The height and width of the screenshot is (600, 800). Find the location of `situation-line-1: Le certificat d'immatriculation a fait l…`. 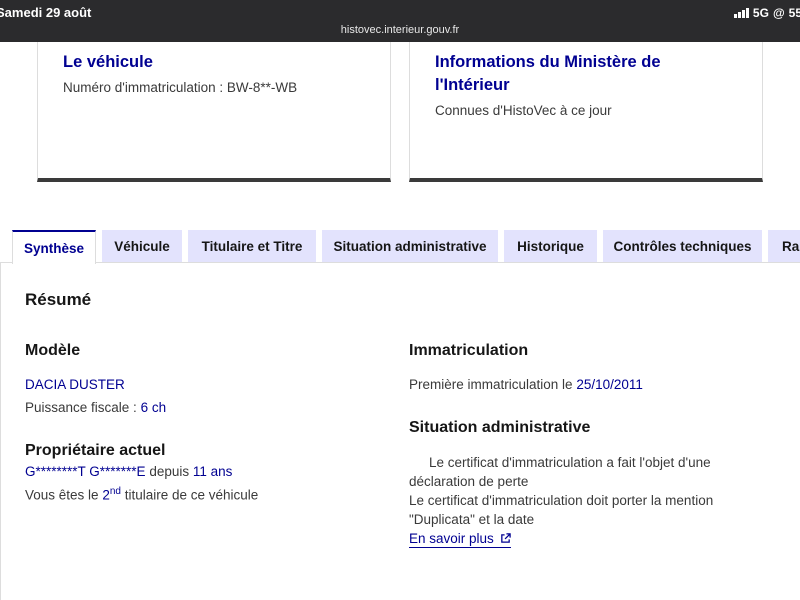

situation-line-1: Le certificat d'immatriculation a fait l… is located at coordinates (570, 462).